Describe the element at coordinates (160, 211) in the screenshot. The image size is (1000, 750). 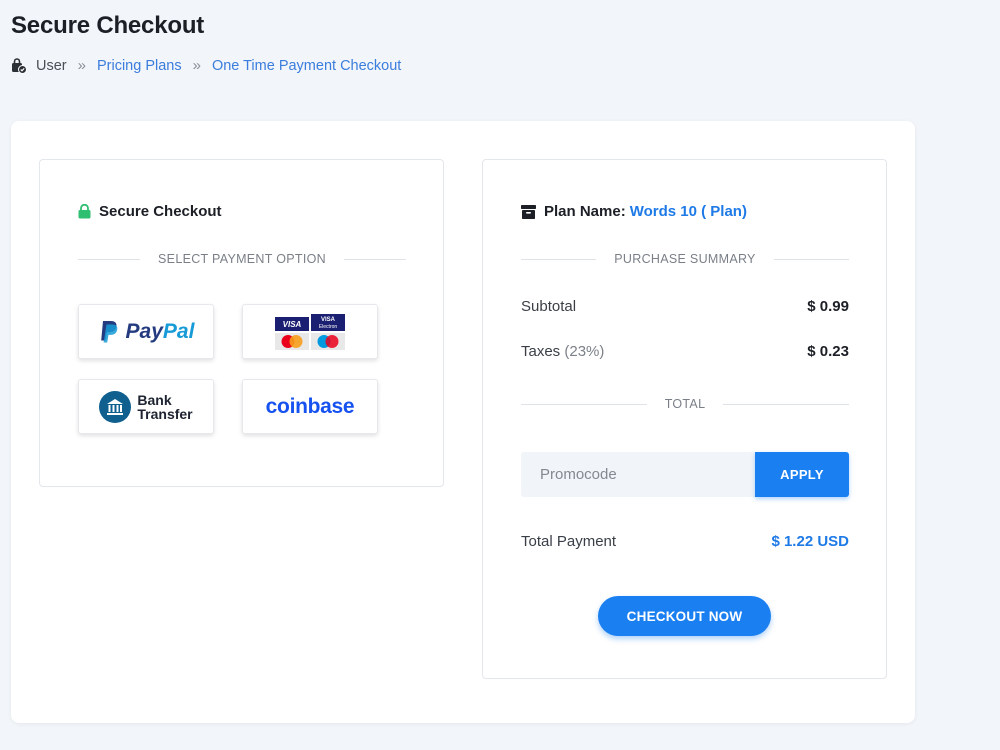
I see `payment-panel-title: Secure Checkout` at that location.